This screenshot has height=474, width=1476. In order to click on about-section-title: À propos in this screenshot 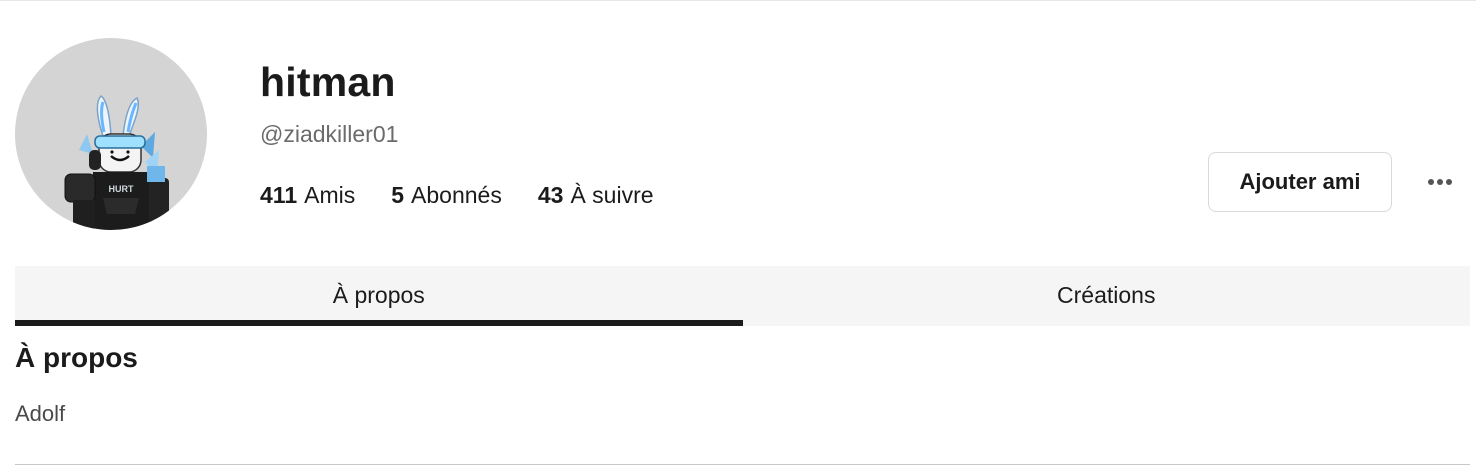, I will do `click(76, 357)`.